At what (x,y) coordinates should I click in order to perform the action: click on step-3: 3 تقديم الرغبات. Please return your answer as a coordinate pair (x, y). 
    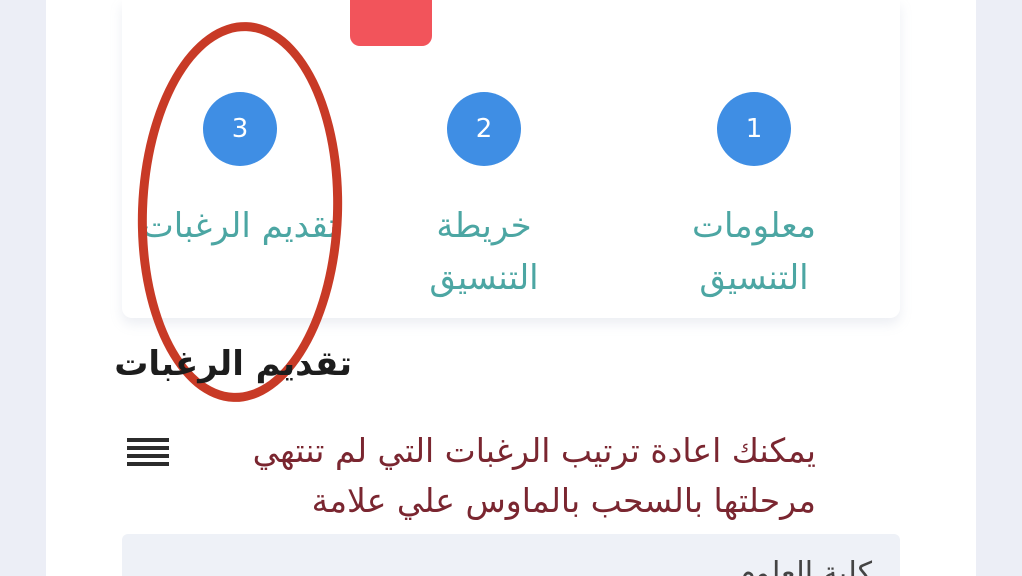
    Looking at the image, I should click on (240, 172).